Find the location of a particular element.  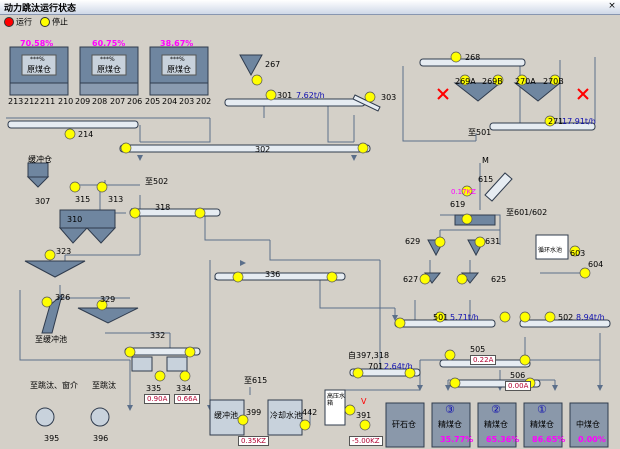

run-indicator-icon is located at coordinates (9, 22).